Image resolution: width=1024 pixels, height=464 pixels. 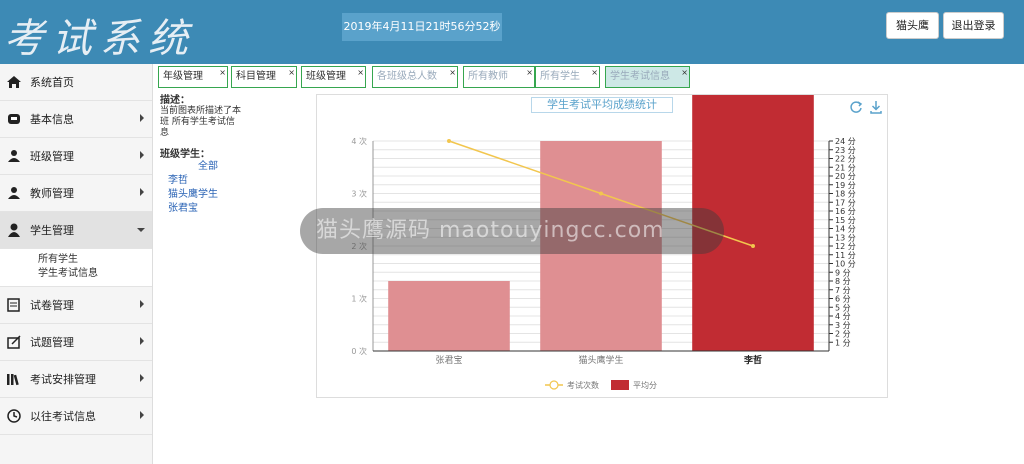 I want to click on student-link: 张君宝, so click(x=235, y=209).